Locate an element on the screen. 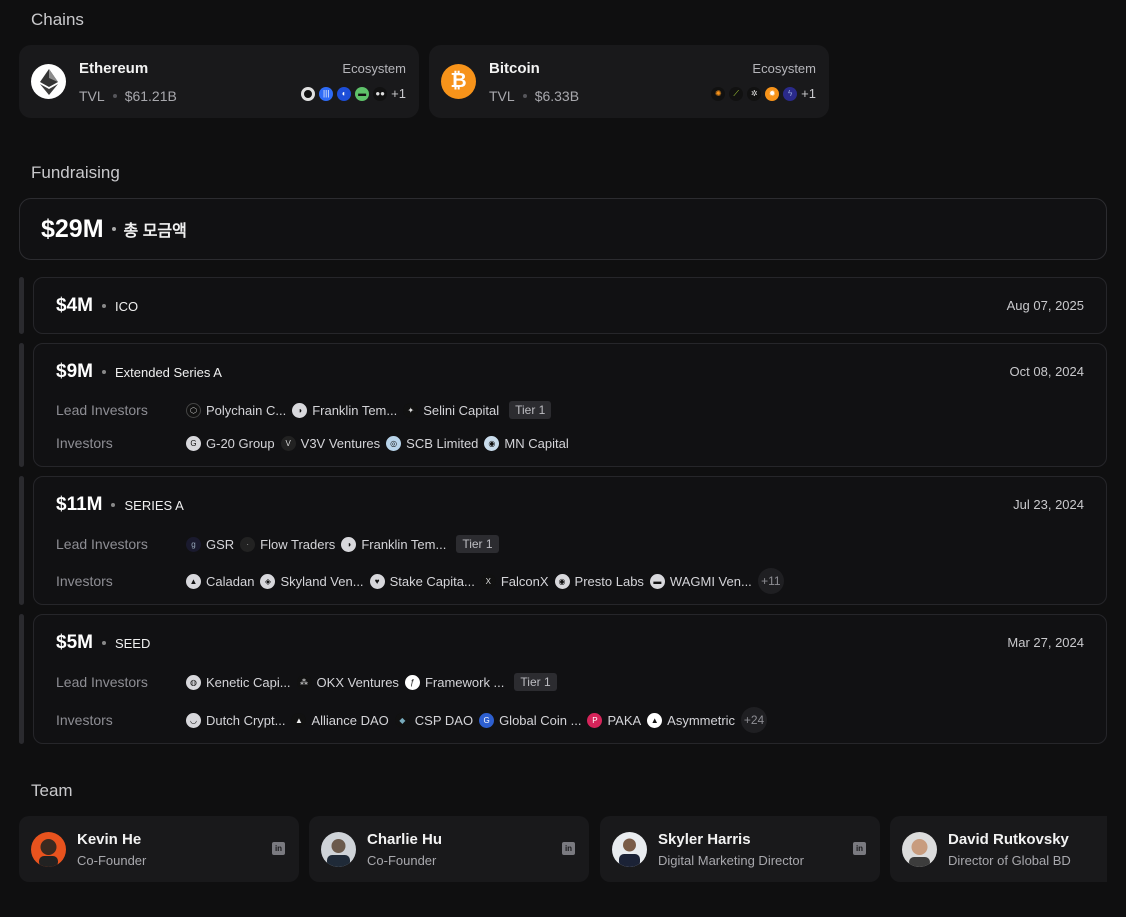  tvl-value: $6.33B is located at coordinates (557, 96).